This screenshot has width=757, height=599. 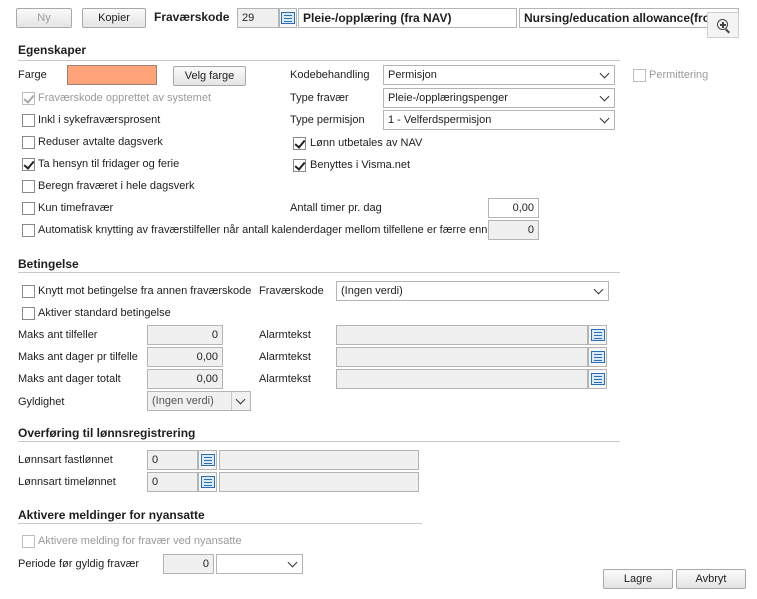 What do you see at coordinates (711, 579) in the screenshot?
I see `avbryt-button: Avbryt` at bounding box center [711, 579].